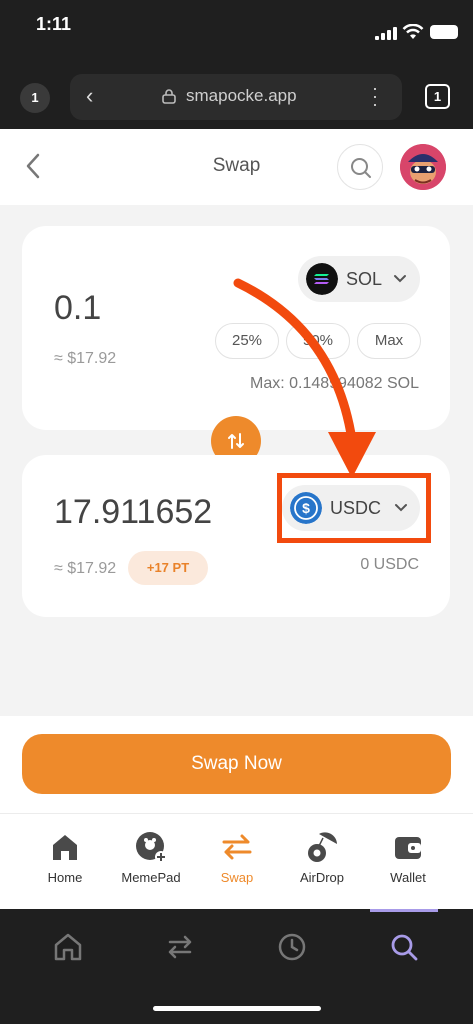 The width and height of the screenshot is (473, 1024). I want to click on wallet-icon, so click(408, 848).